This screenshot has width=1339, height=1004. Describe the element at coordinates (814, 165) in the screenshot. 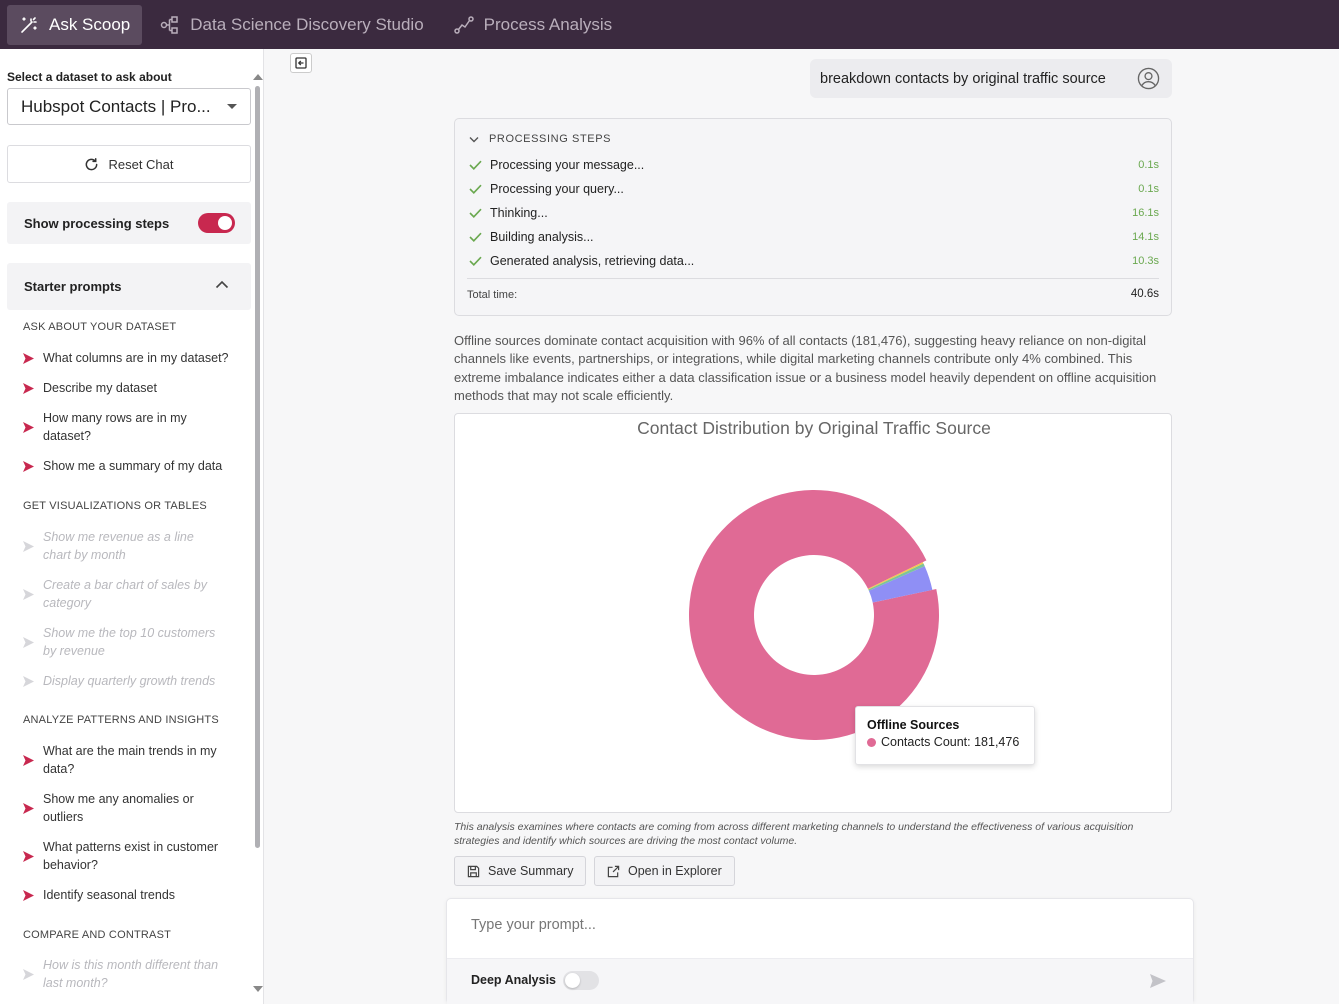

I see `processing-step: Processing your message... 0.1s` at that location.